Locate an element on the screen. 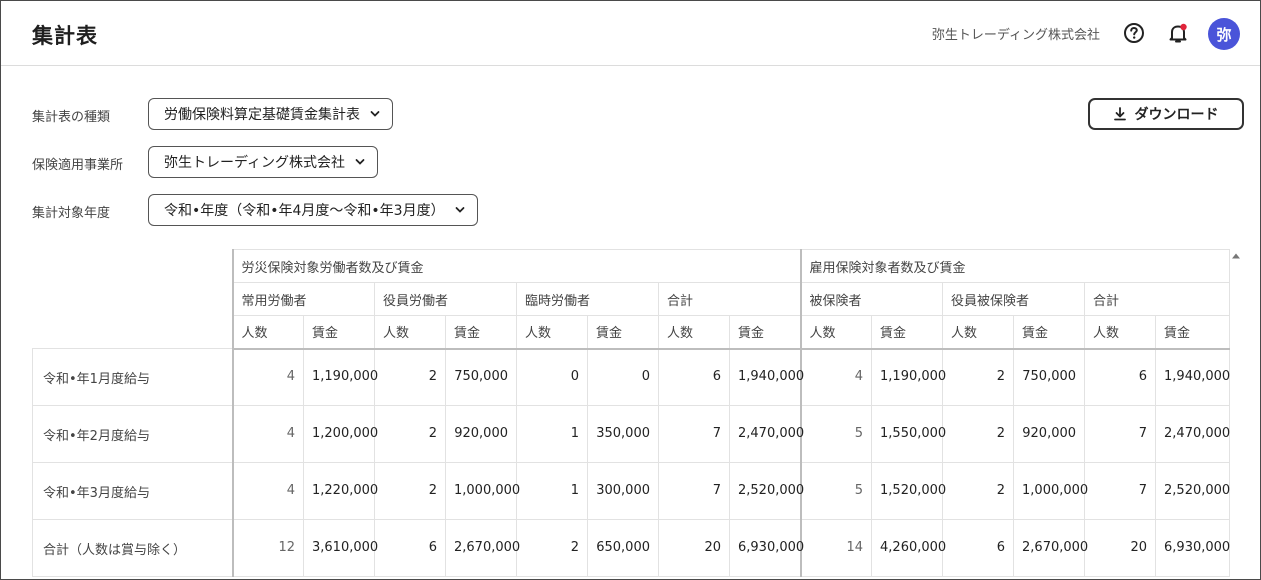 This screenshot has width=1261, height=580. subgroup-header: 役員被保険者 is located at coordinates (1014, 299).